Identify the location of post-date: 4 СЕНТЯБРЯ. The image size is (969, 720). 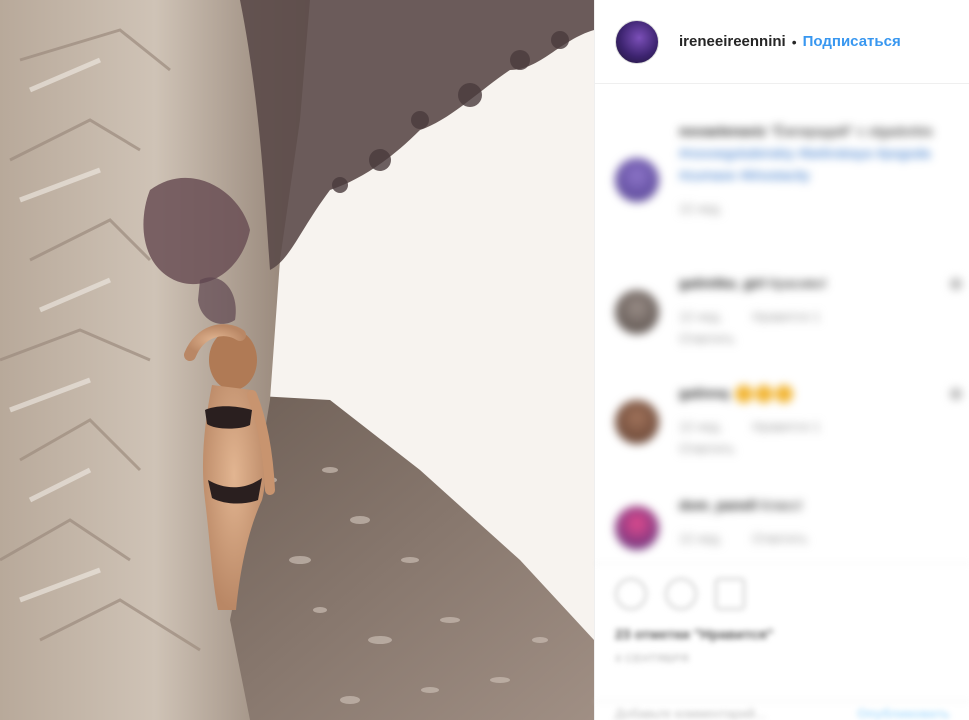
(652, 659).